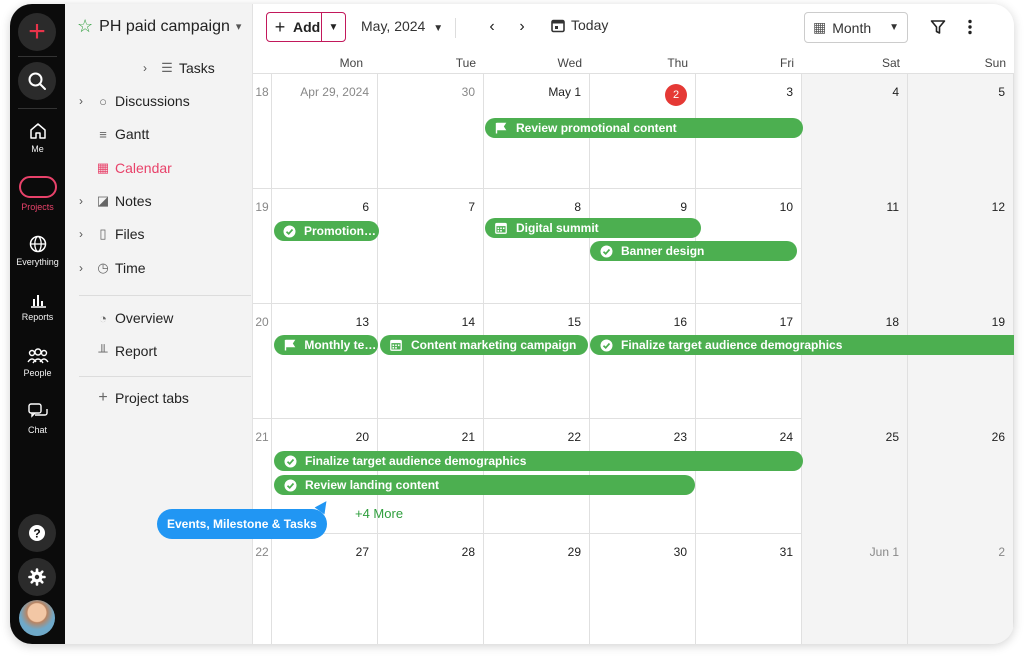 This screenshot has width=1024, height=662. What do you see at coordinates (37, 207) in the screenshot?
I see `rail-item-label: Projects` at bounding box center [37, 207].